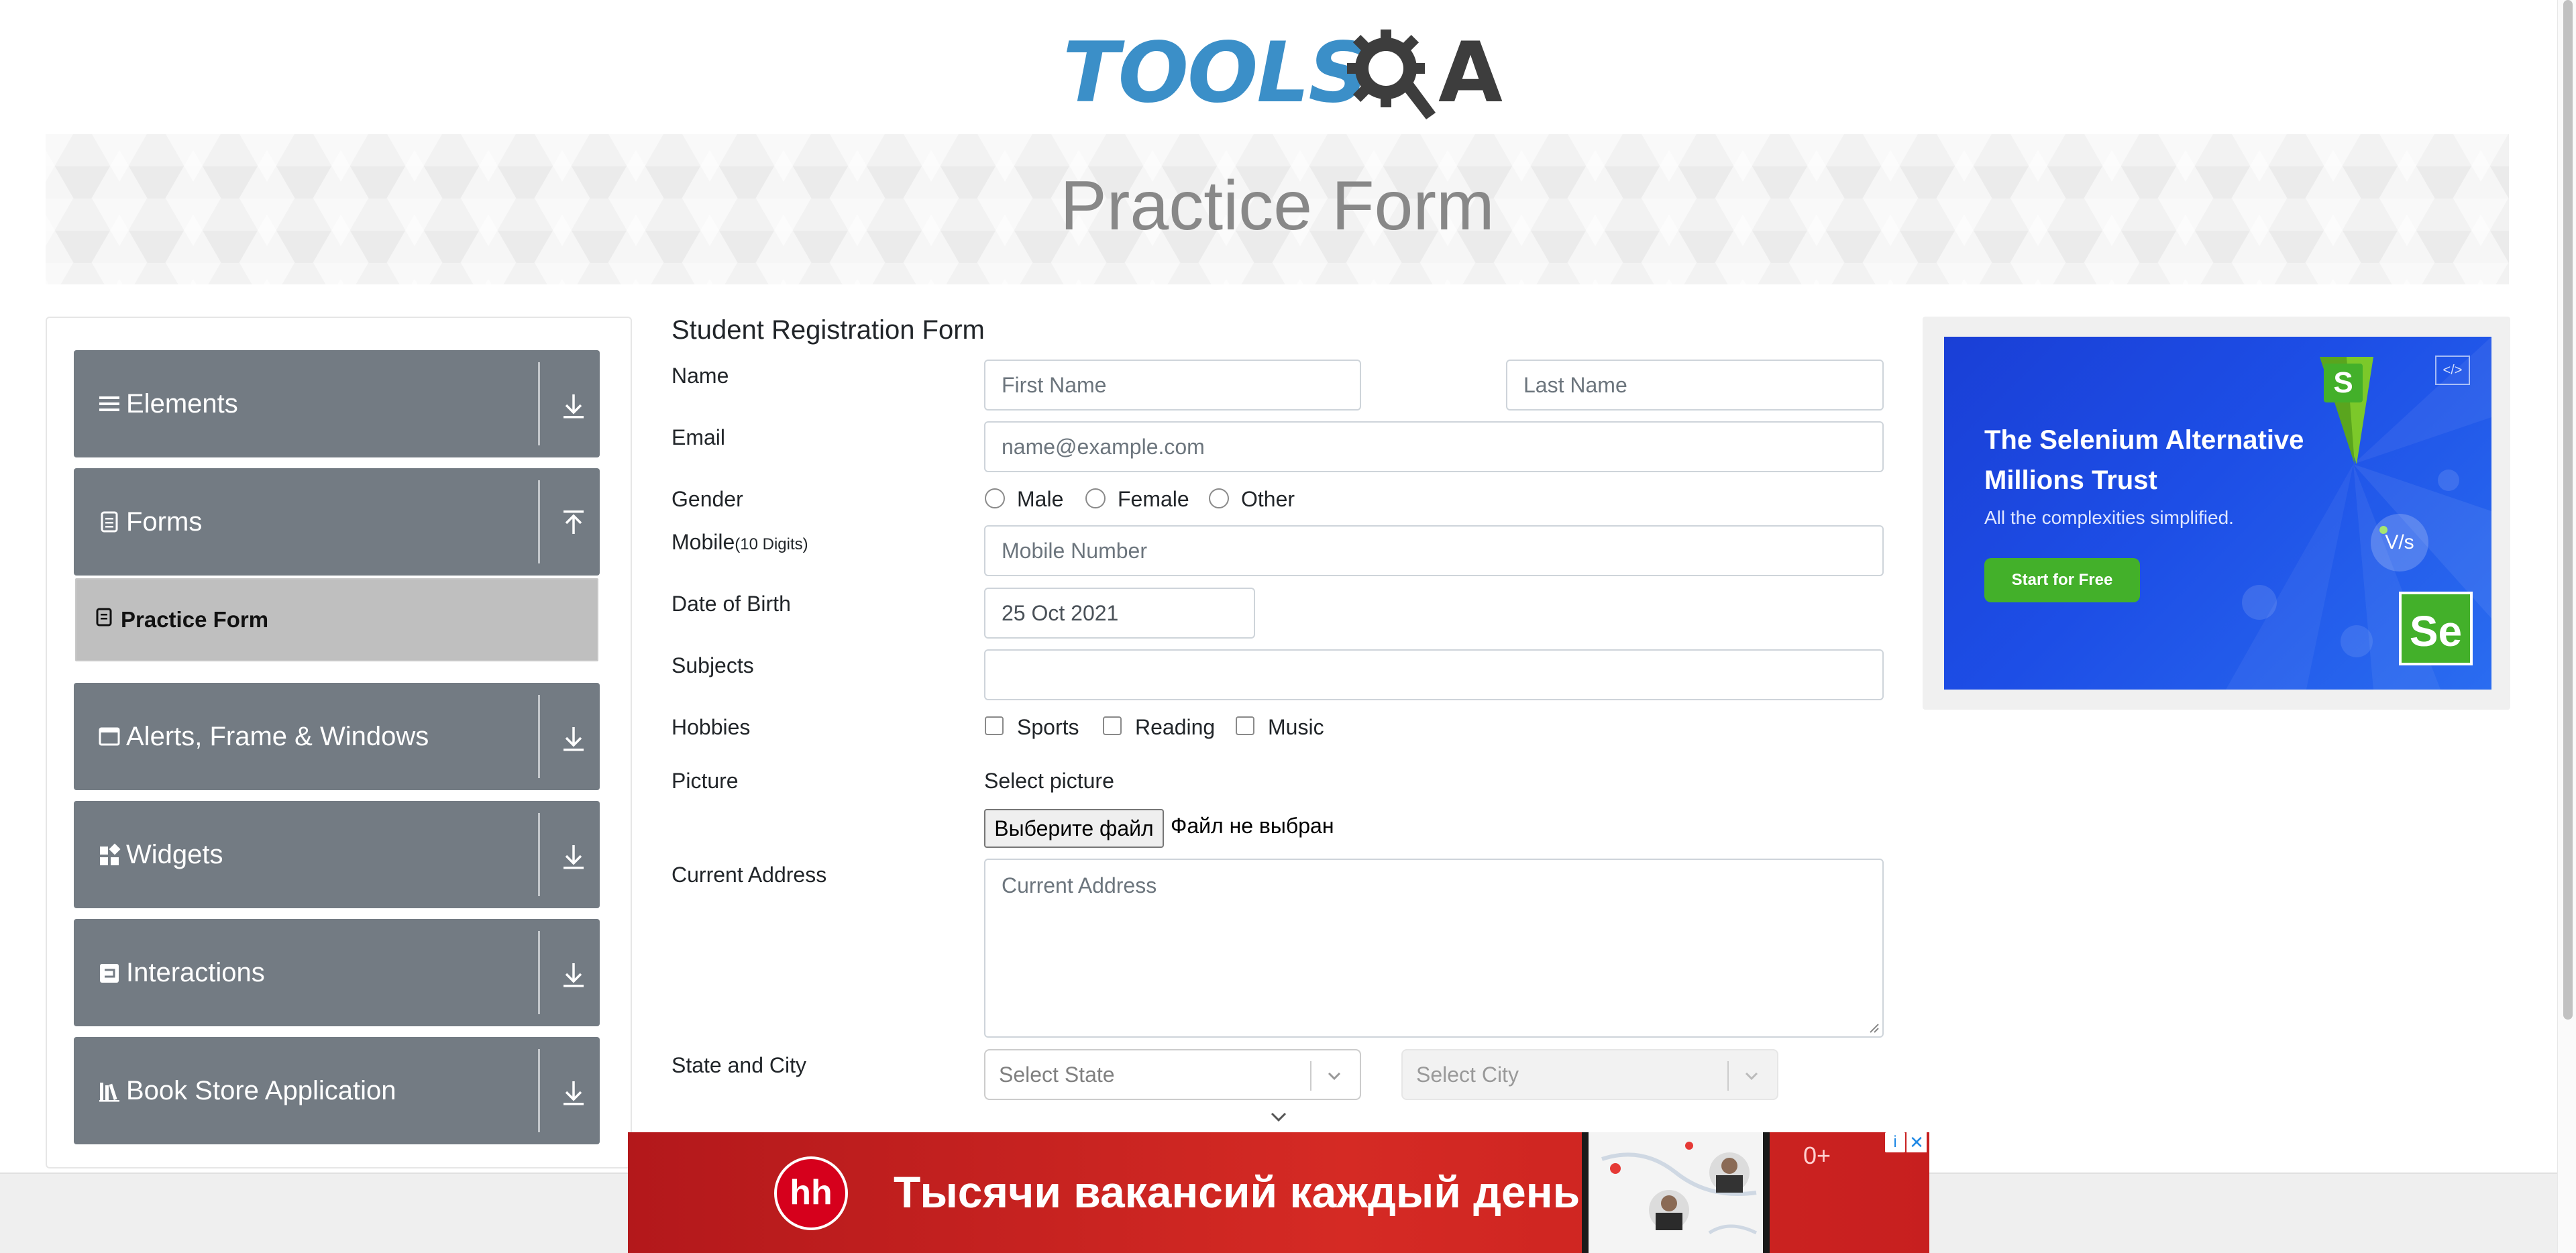 Image resolution: width=2576 pixels, height=1253 pixels. I want to click on hobbies-label: Hobbies, so click(711, 727).